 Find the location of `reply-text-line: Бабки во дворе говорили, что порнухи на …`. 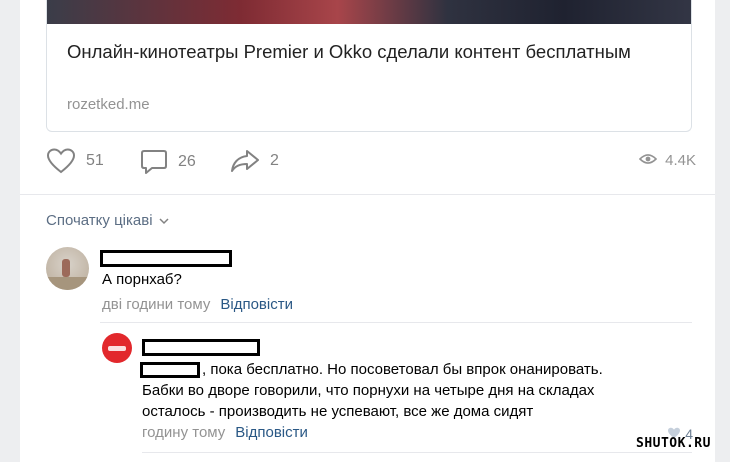

reply-text-line: Бабки во дворе говорили, что порнухи на … is located at coordinates (368, 390).